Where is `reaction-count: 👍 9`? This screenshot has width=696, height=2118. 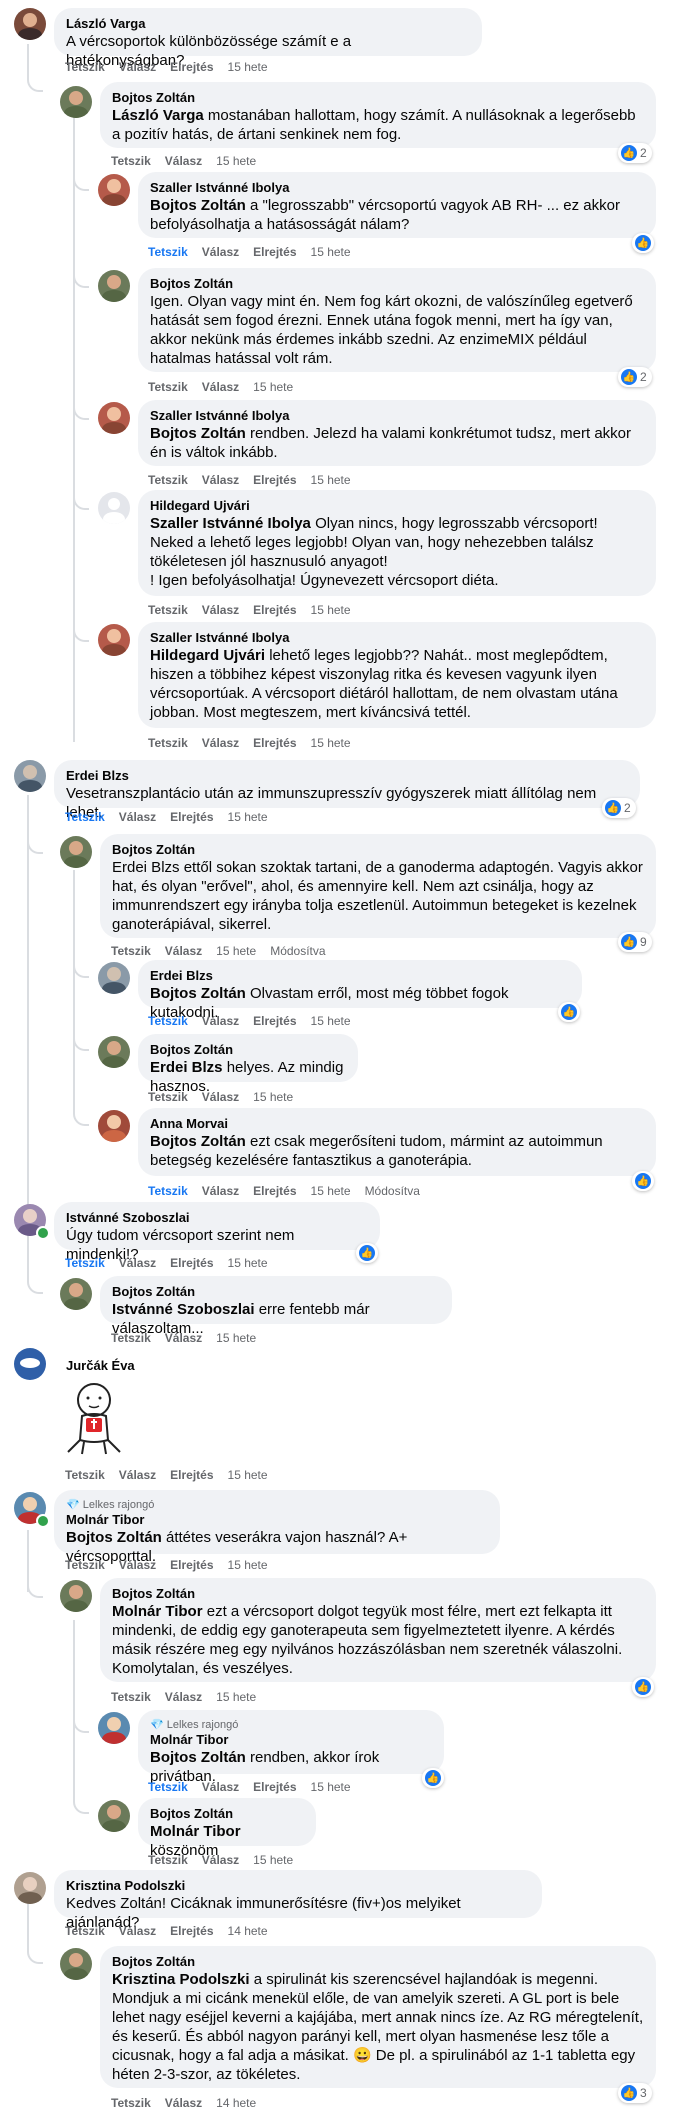 reaction-count: 👍 9 is located at coordinates (635, 942).